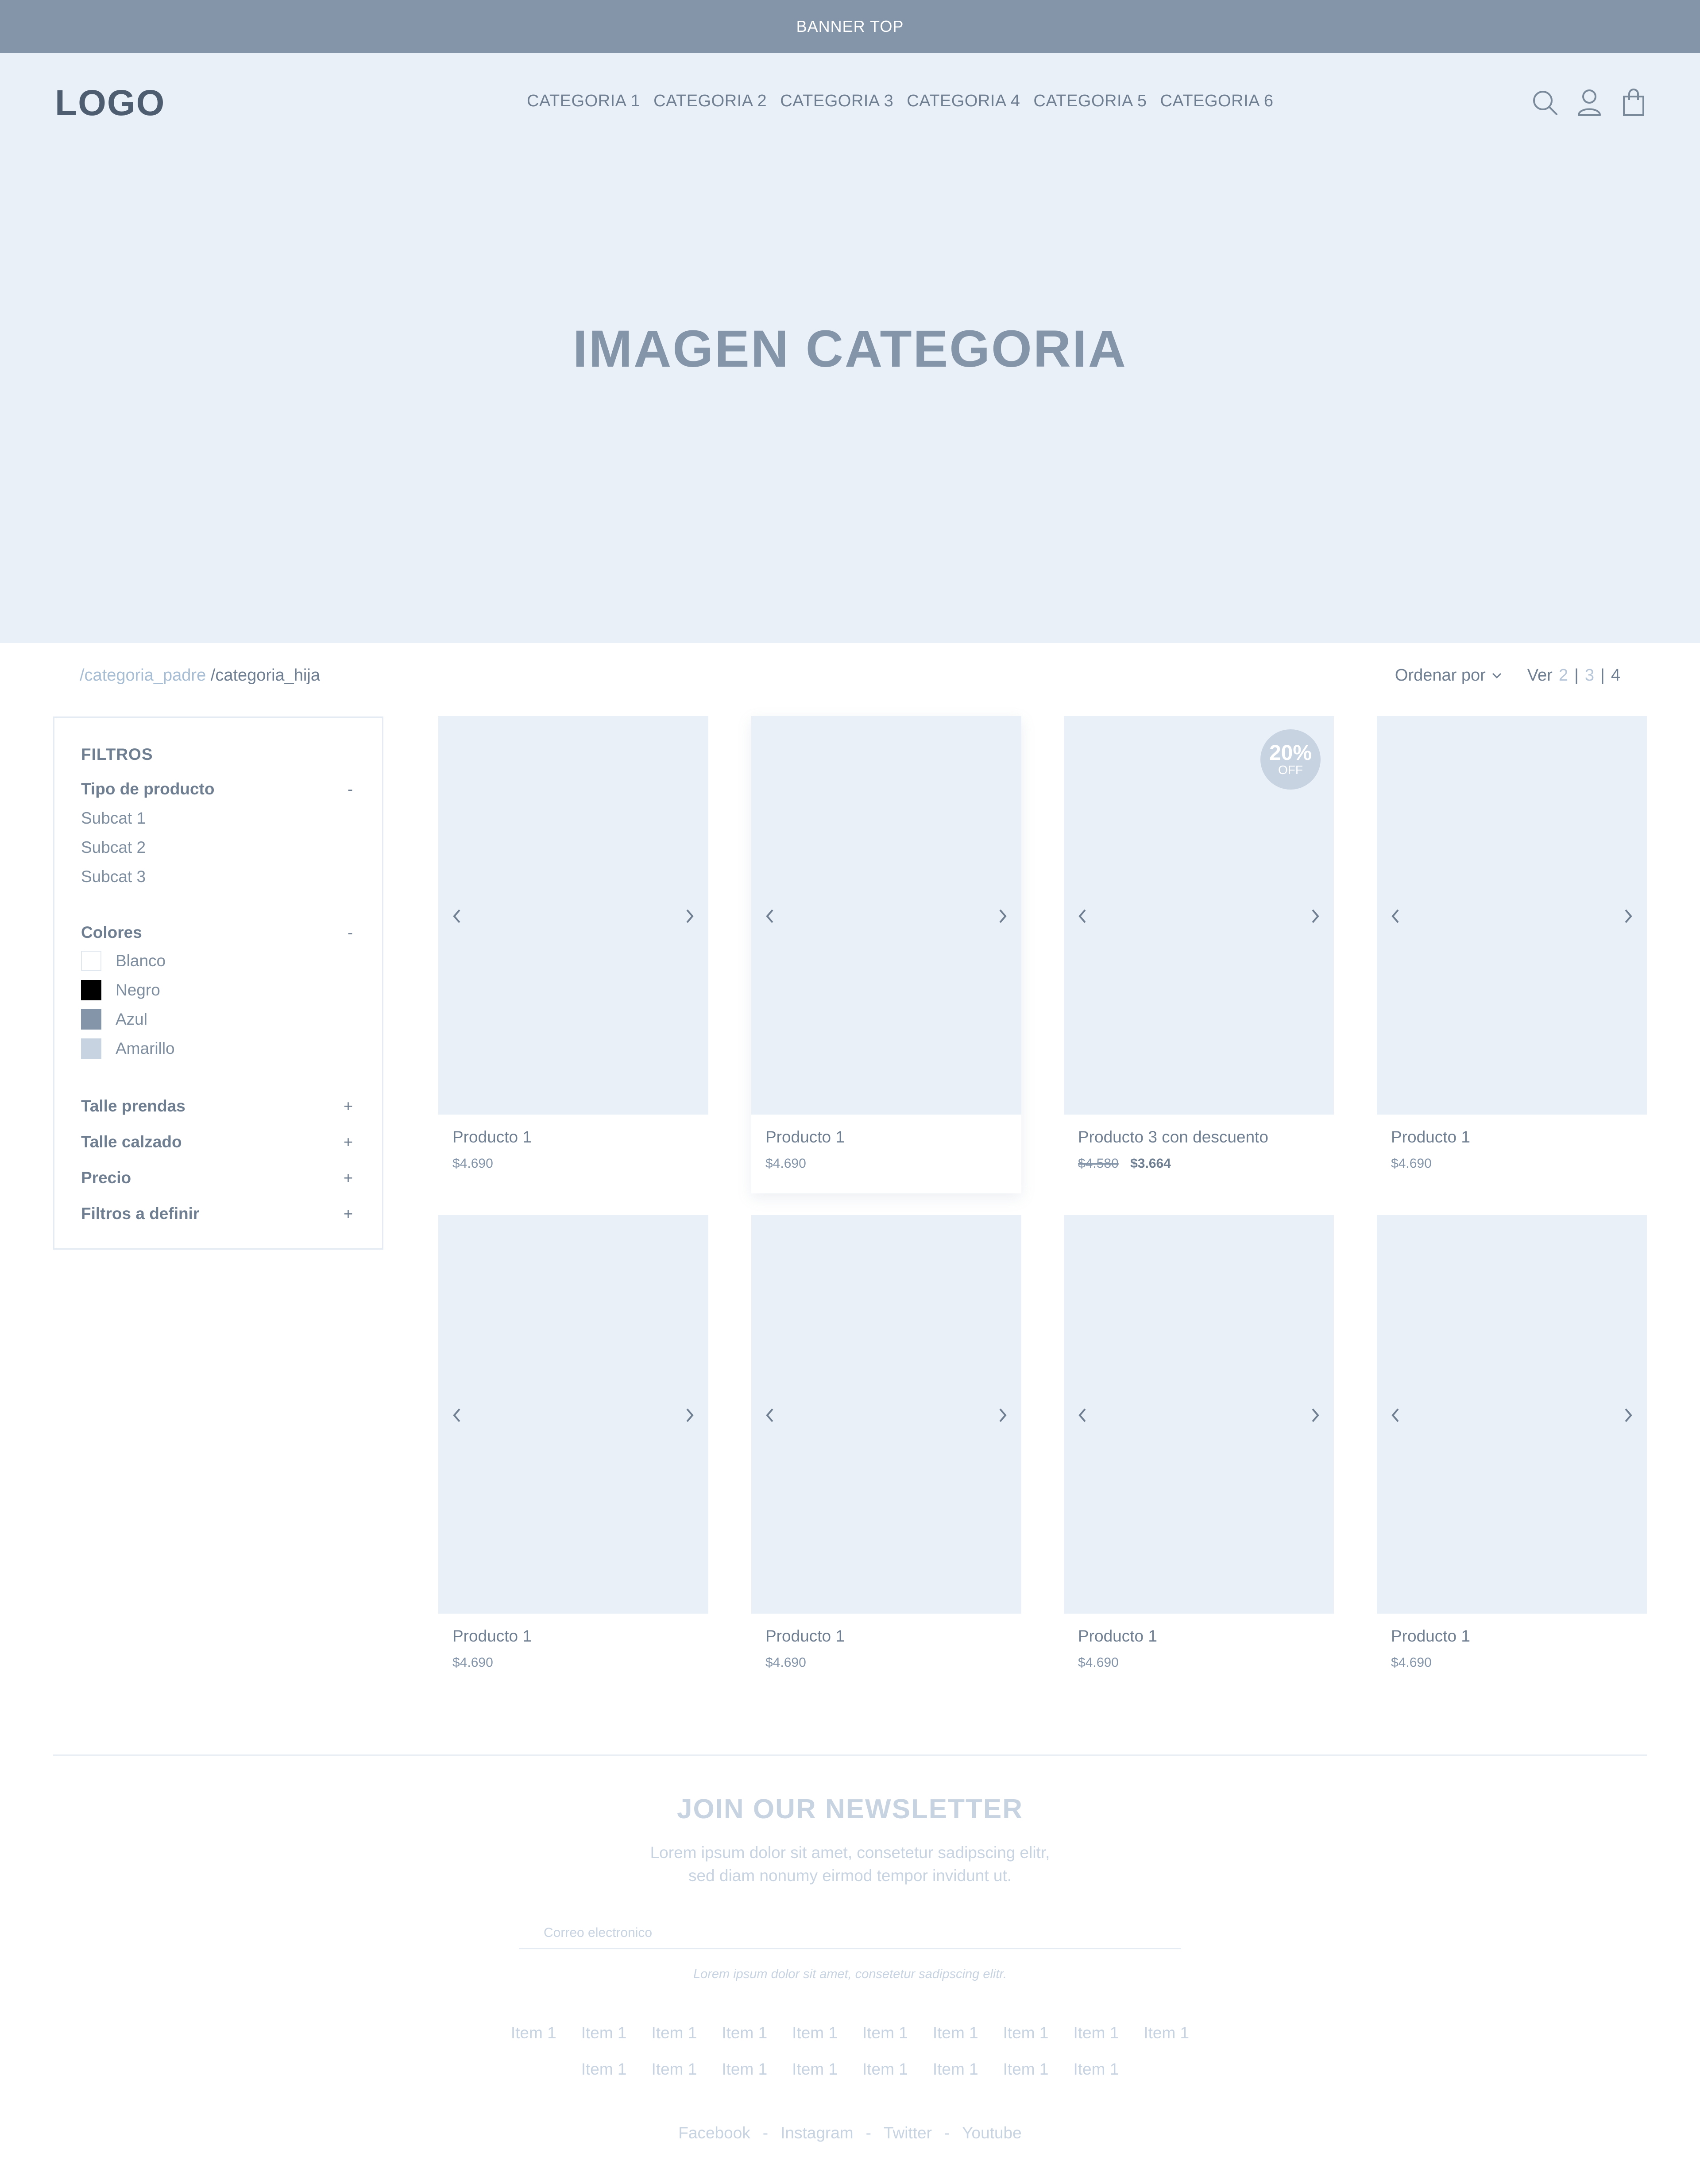  I want to click on nav-item-categoria-4: CATEGORIA 4, so click(963, 101).